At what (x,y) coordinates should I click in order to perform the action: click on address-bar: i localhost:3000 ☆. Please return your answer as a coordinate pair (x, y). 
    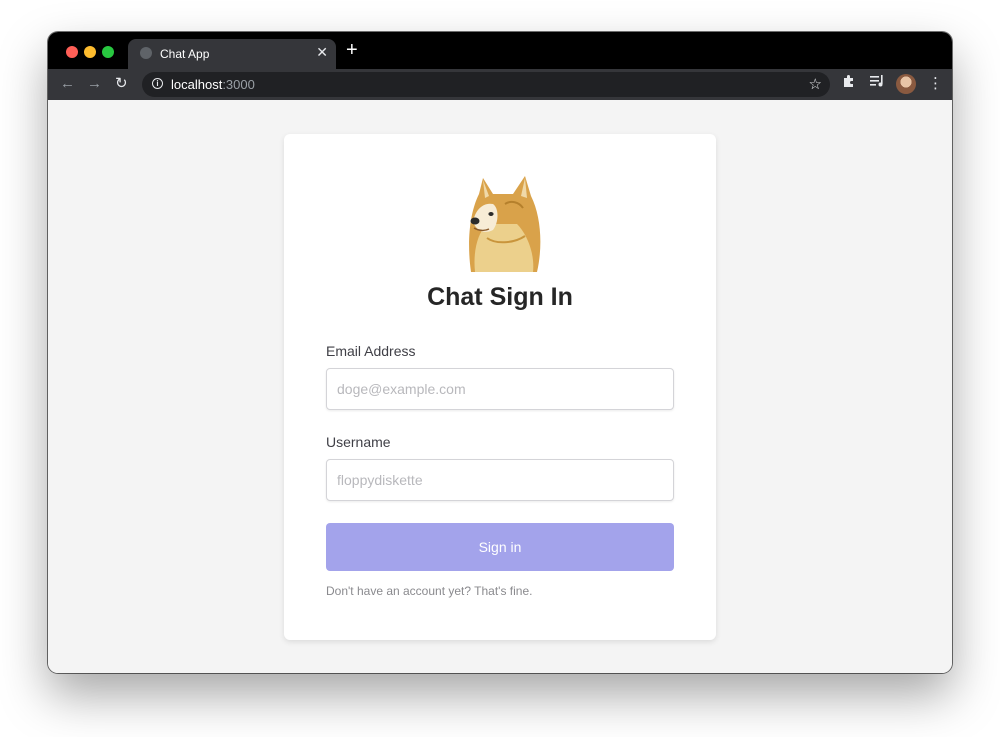
    Looking at the image, I should click on (486, 84).